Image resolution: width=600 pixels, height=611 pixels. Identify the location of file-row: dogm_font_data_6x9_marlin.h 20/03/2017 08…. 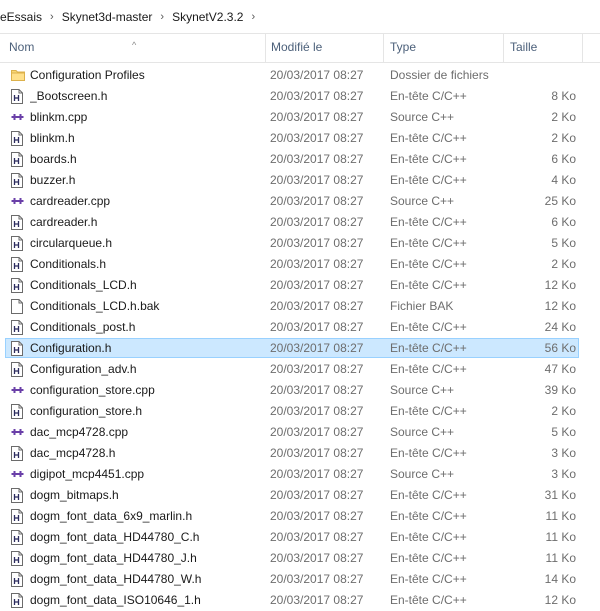
(300, 516).